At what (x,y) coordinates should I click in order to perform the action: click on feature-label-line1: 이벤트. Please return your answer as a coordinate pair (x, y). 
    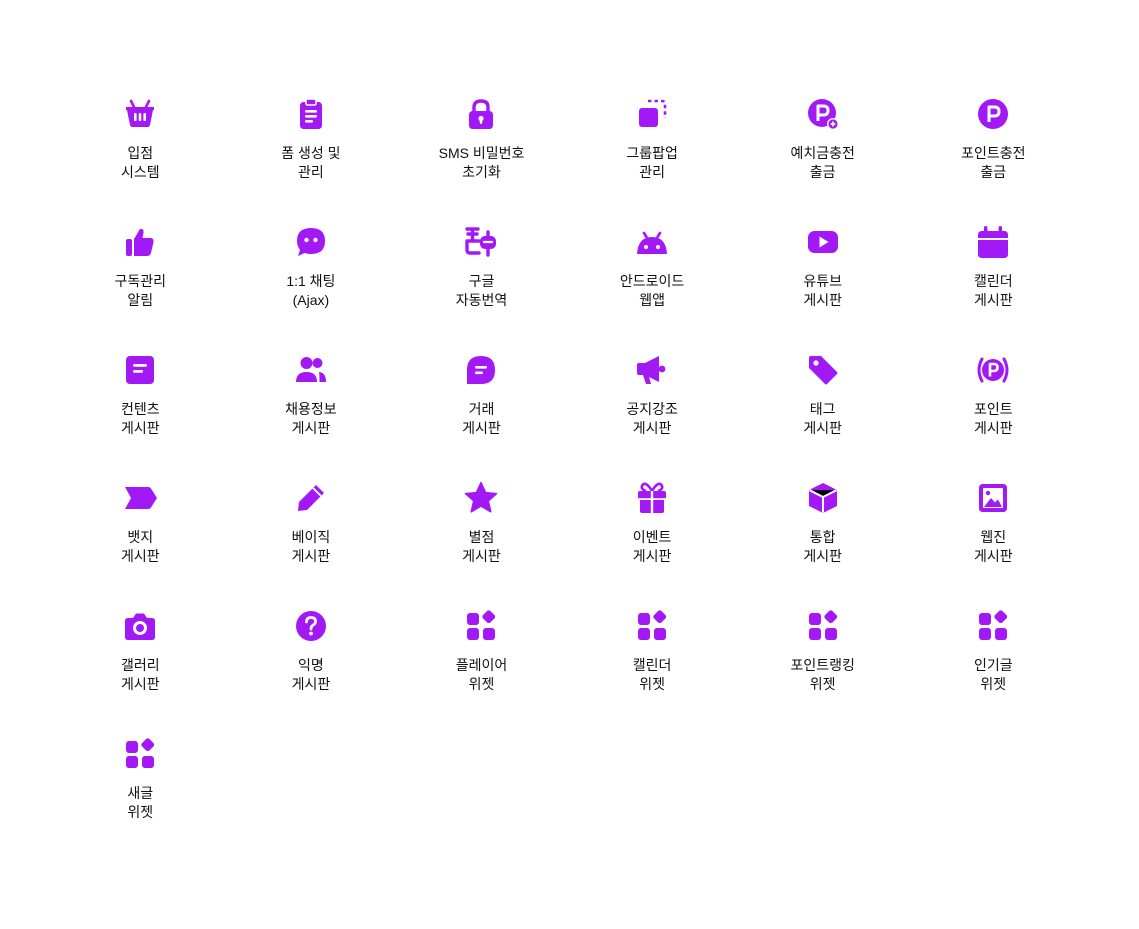
    Looking at the image, I should click on (652, 537).